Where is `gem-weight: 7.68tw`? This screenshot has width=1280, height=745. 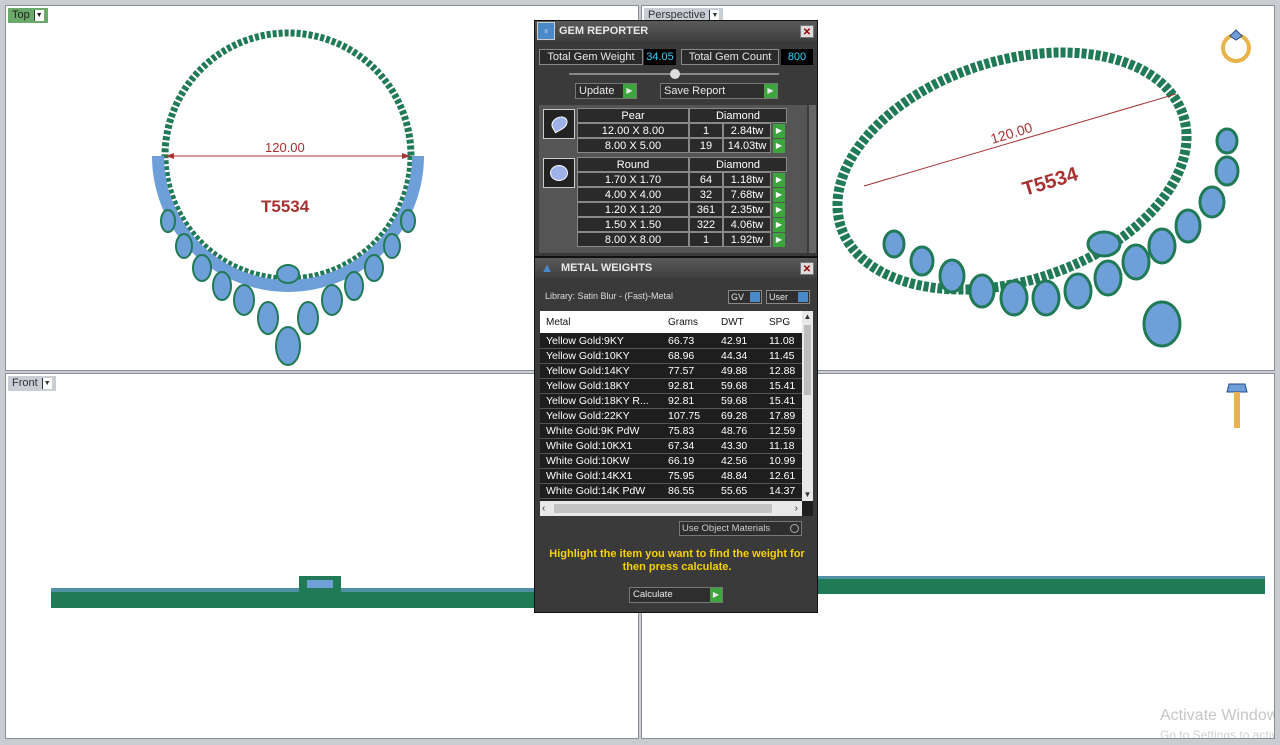 gem-weight: 7.68tw is located at coordinates (747, 194).